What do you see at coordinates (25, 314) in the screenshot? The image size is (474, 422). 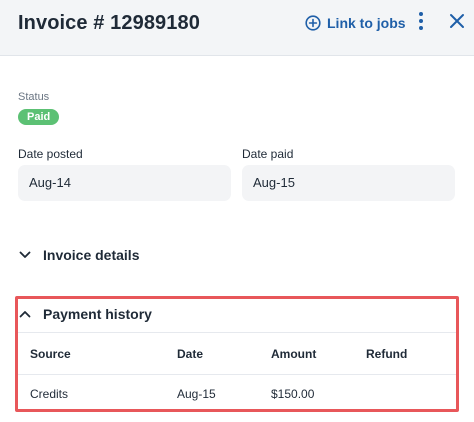 I see `chevron-up-icon` at bounding box center [25, 314].